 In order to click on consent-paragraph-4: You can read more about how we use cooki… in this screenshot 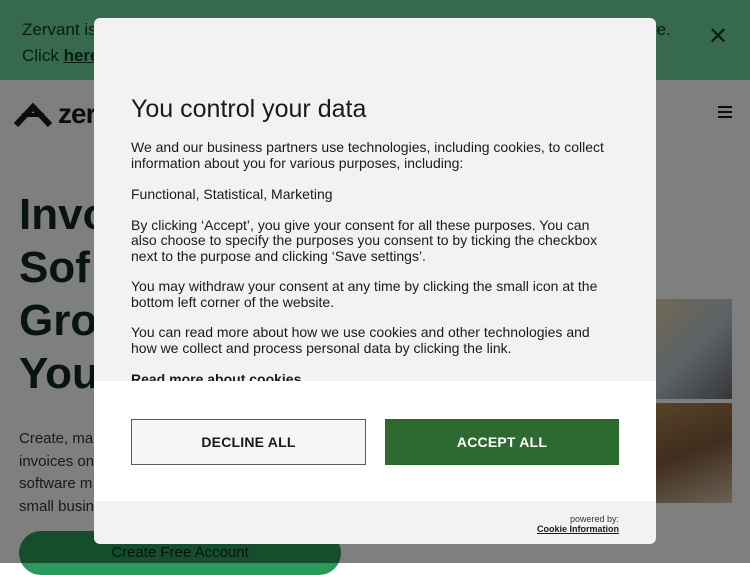, I will do `click(376, 340)`.